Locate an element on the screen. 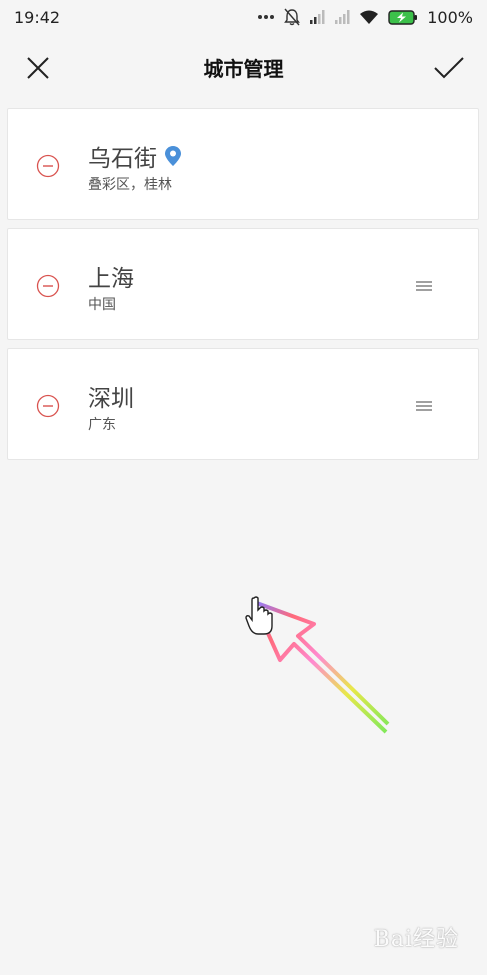 The height and width of the screenshot is (975, 487). status-icons: 100% is located at coordinates (365, 17).